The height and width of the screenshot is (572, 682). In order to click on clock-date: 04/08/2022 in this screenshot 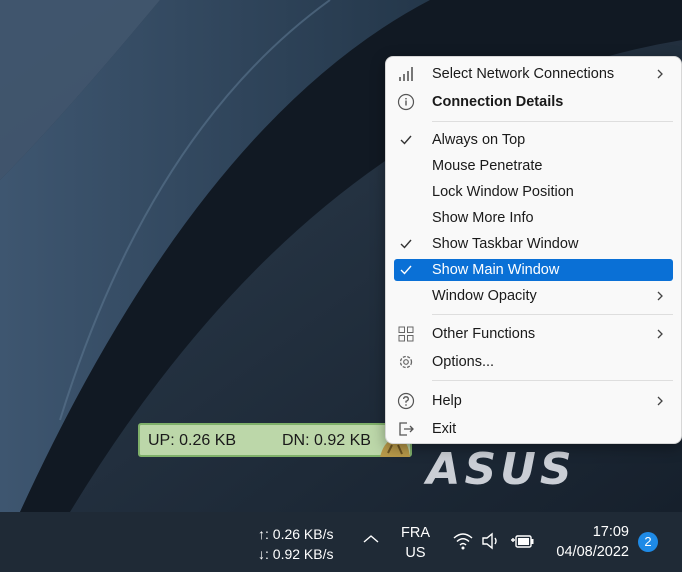, I will do `click(592, 552)`.